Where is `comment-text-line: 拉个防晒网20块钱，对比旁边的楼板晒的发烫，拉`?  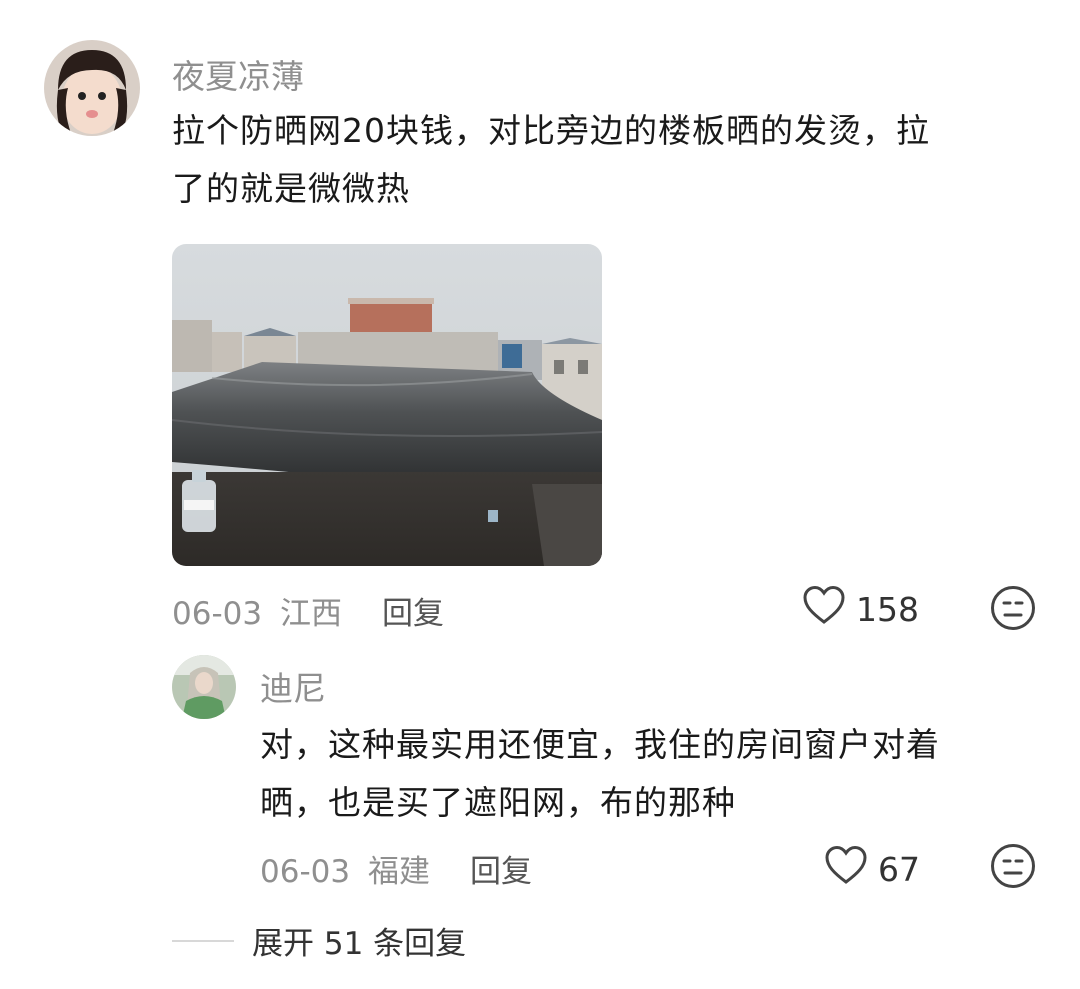
comment-text-line: 拉个防晒网20块钱，对比旁边的楼板晒的发烫，拉 is located at coordinates (551, 130).